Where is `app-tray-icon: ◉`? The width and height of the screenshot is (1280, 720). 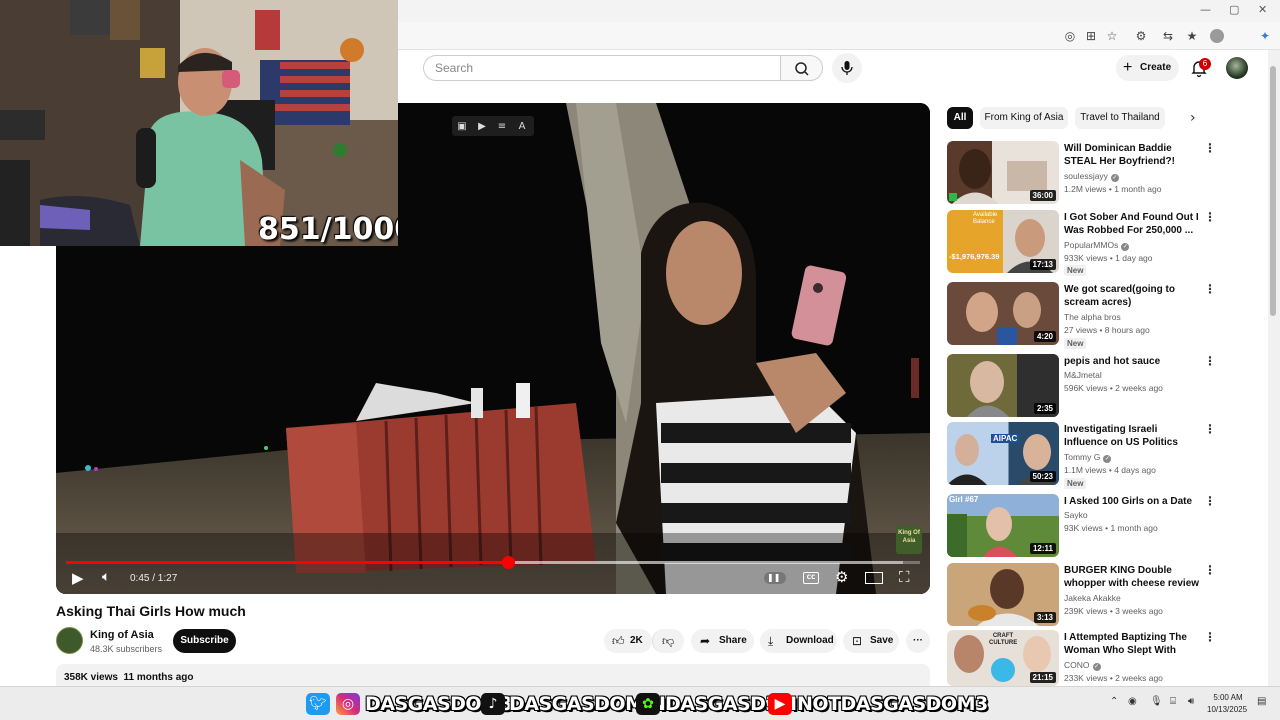 app-tray-icon: ◉ is located at coordinates (1132, 701).